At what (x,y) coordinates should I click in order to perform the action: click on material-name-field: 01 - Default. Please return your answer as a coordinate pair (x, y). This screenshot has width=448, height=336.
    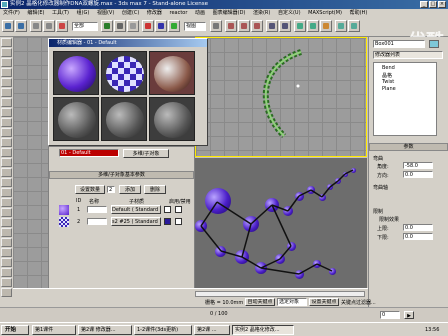
    Looking at the image, I should click on (89, 153).